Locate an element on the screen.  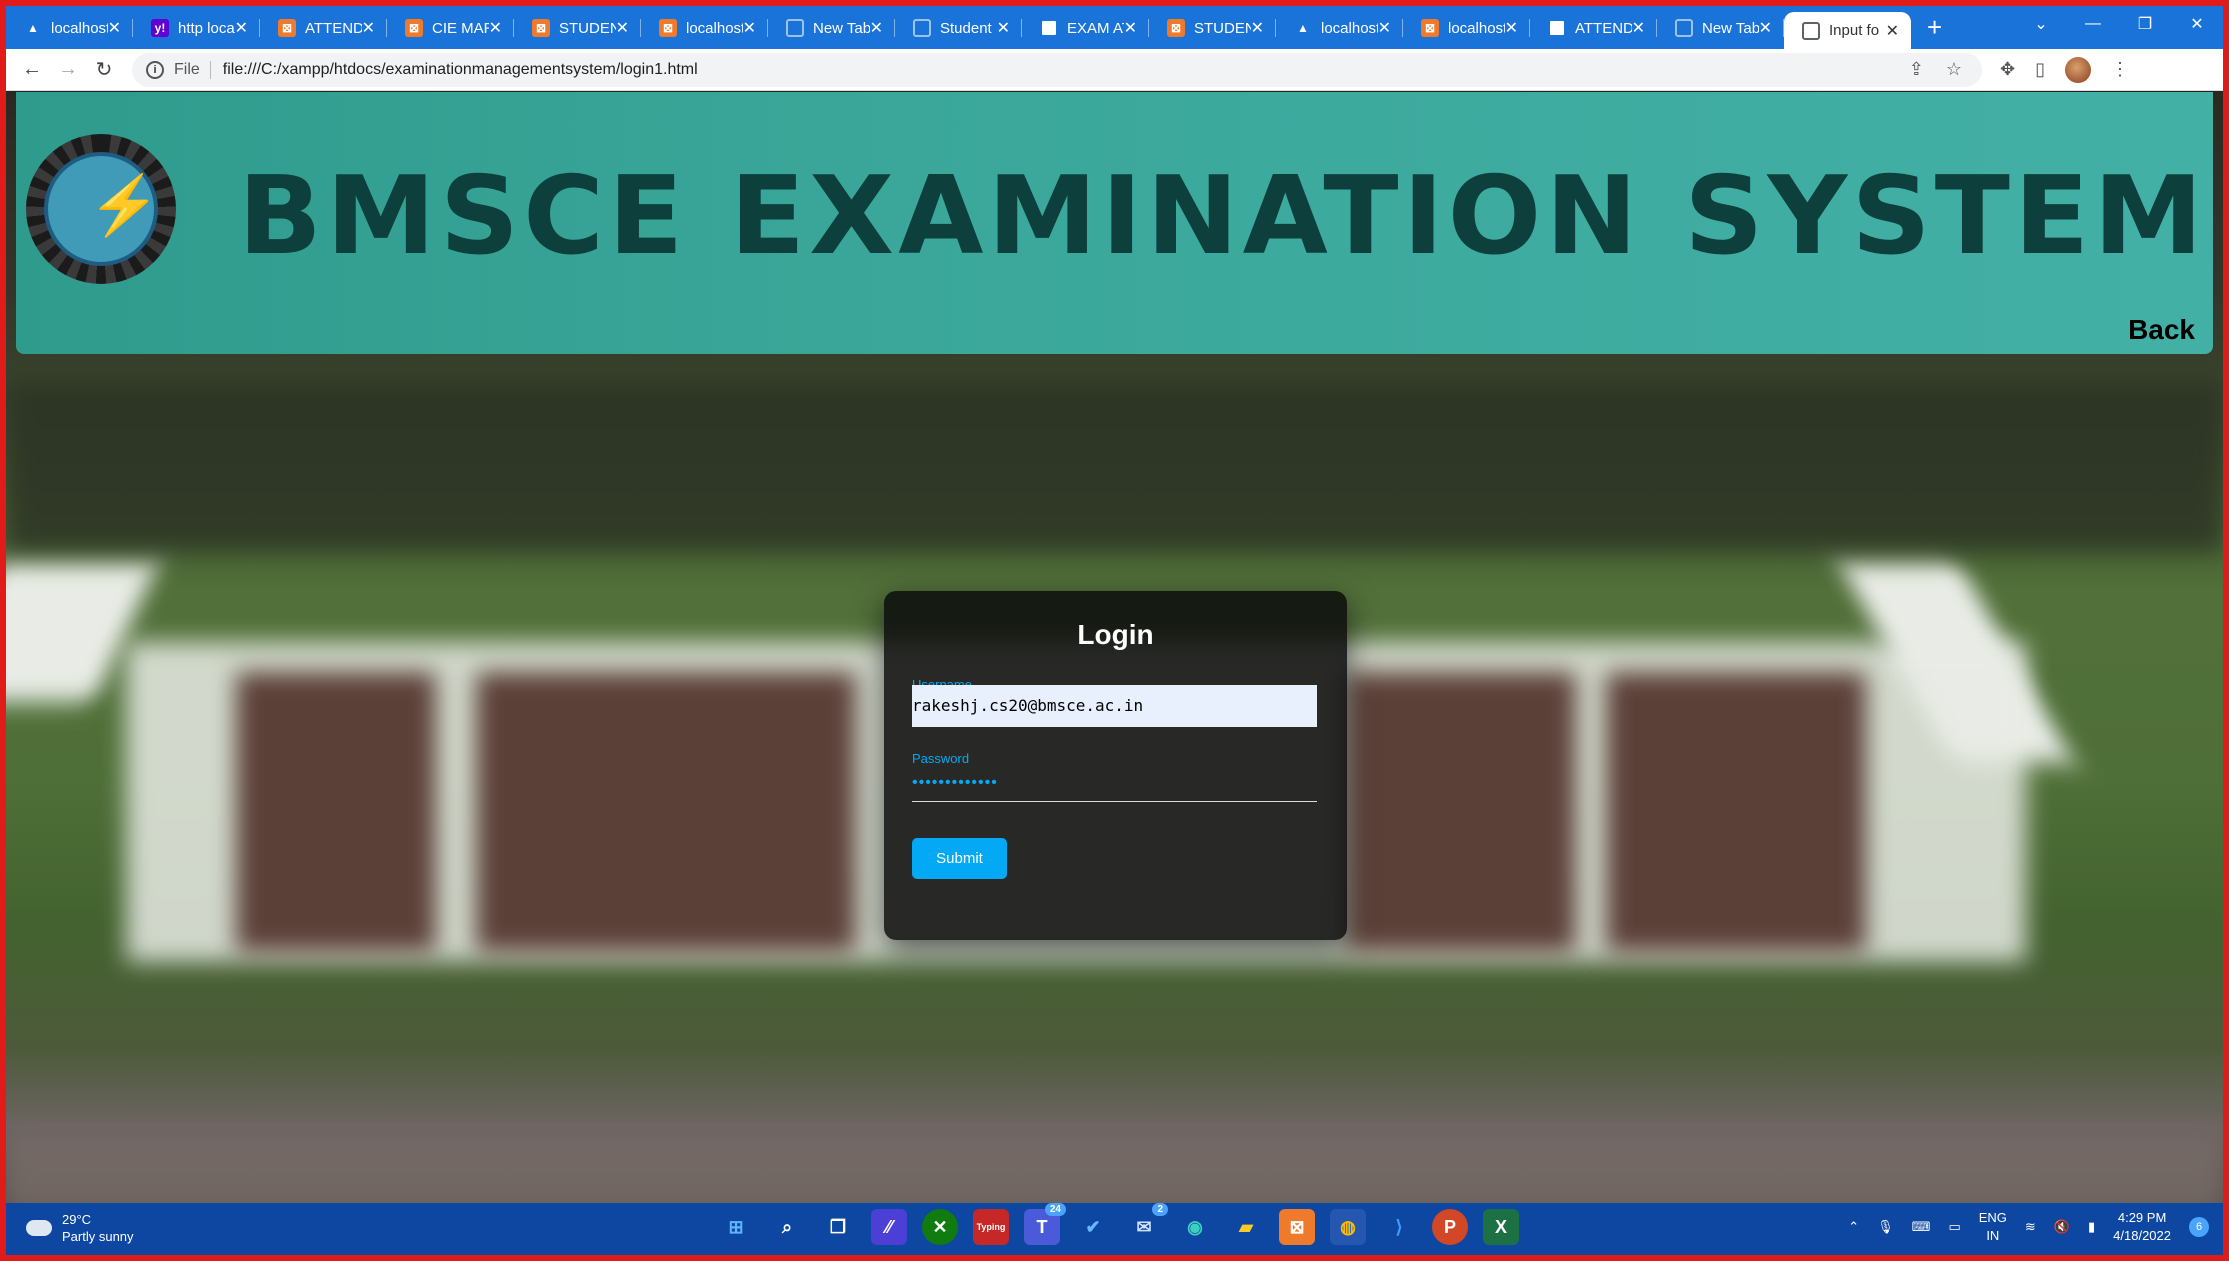
tab: ⊠ CIE MAR ✕ is located at coordinates (450, 28).